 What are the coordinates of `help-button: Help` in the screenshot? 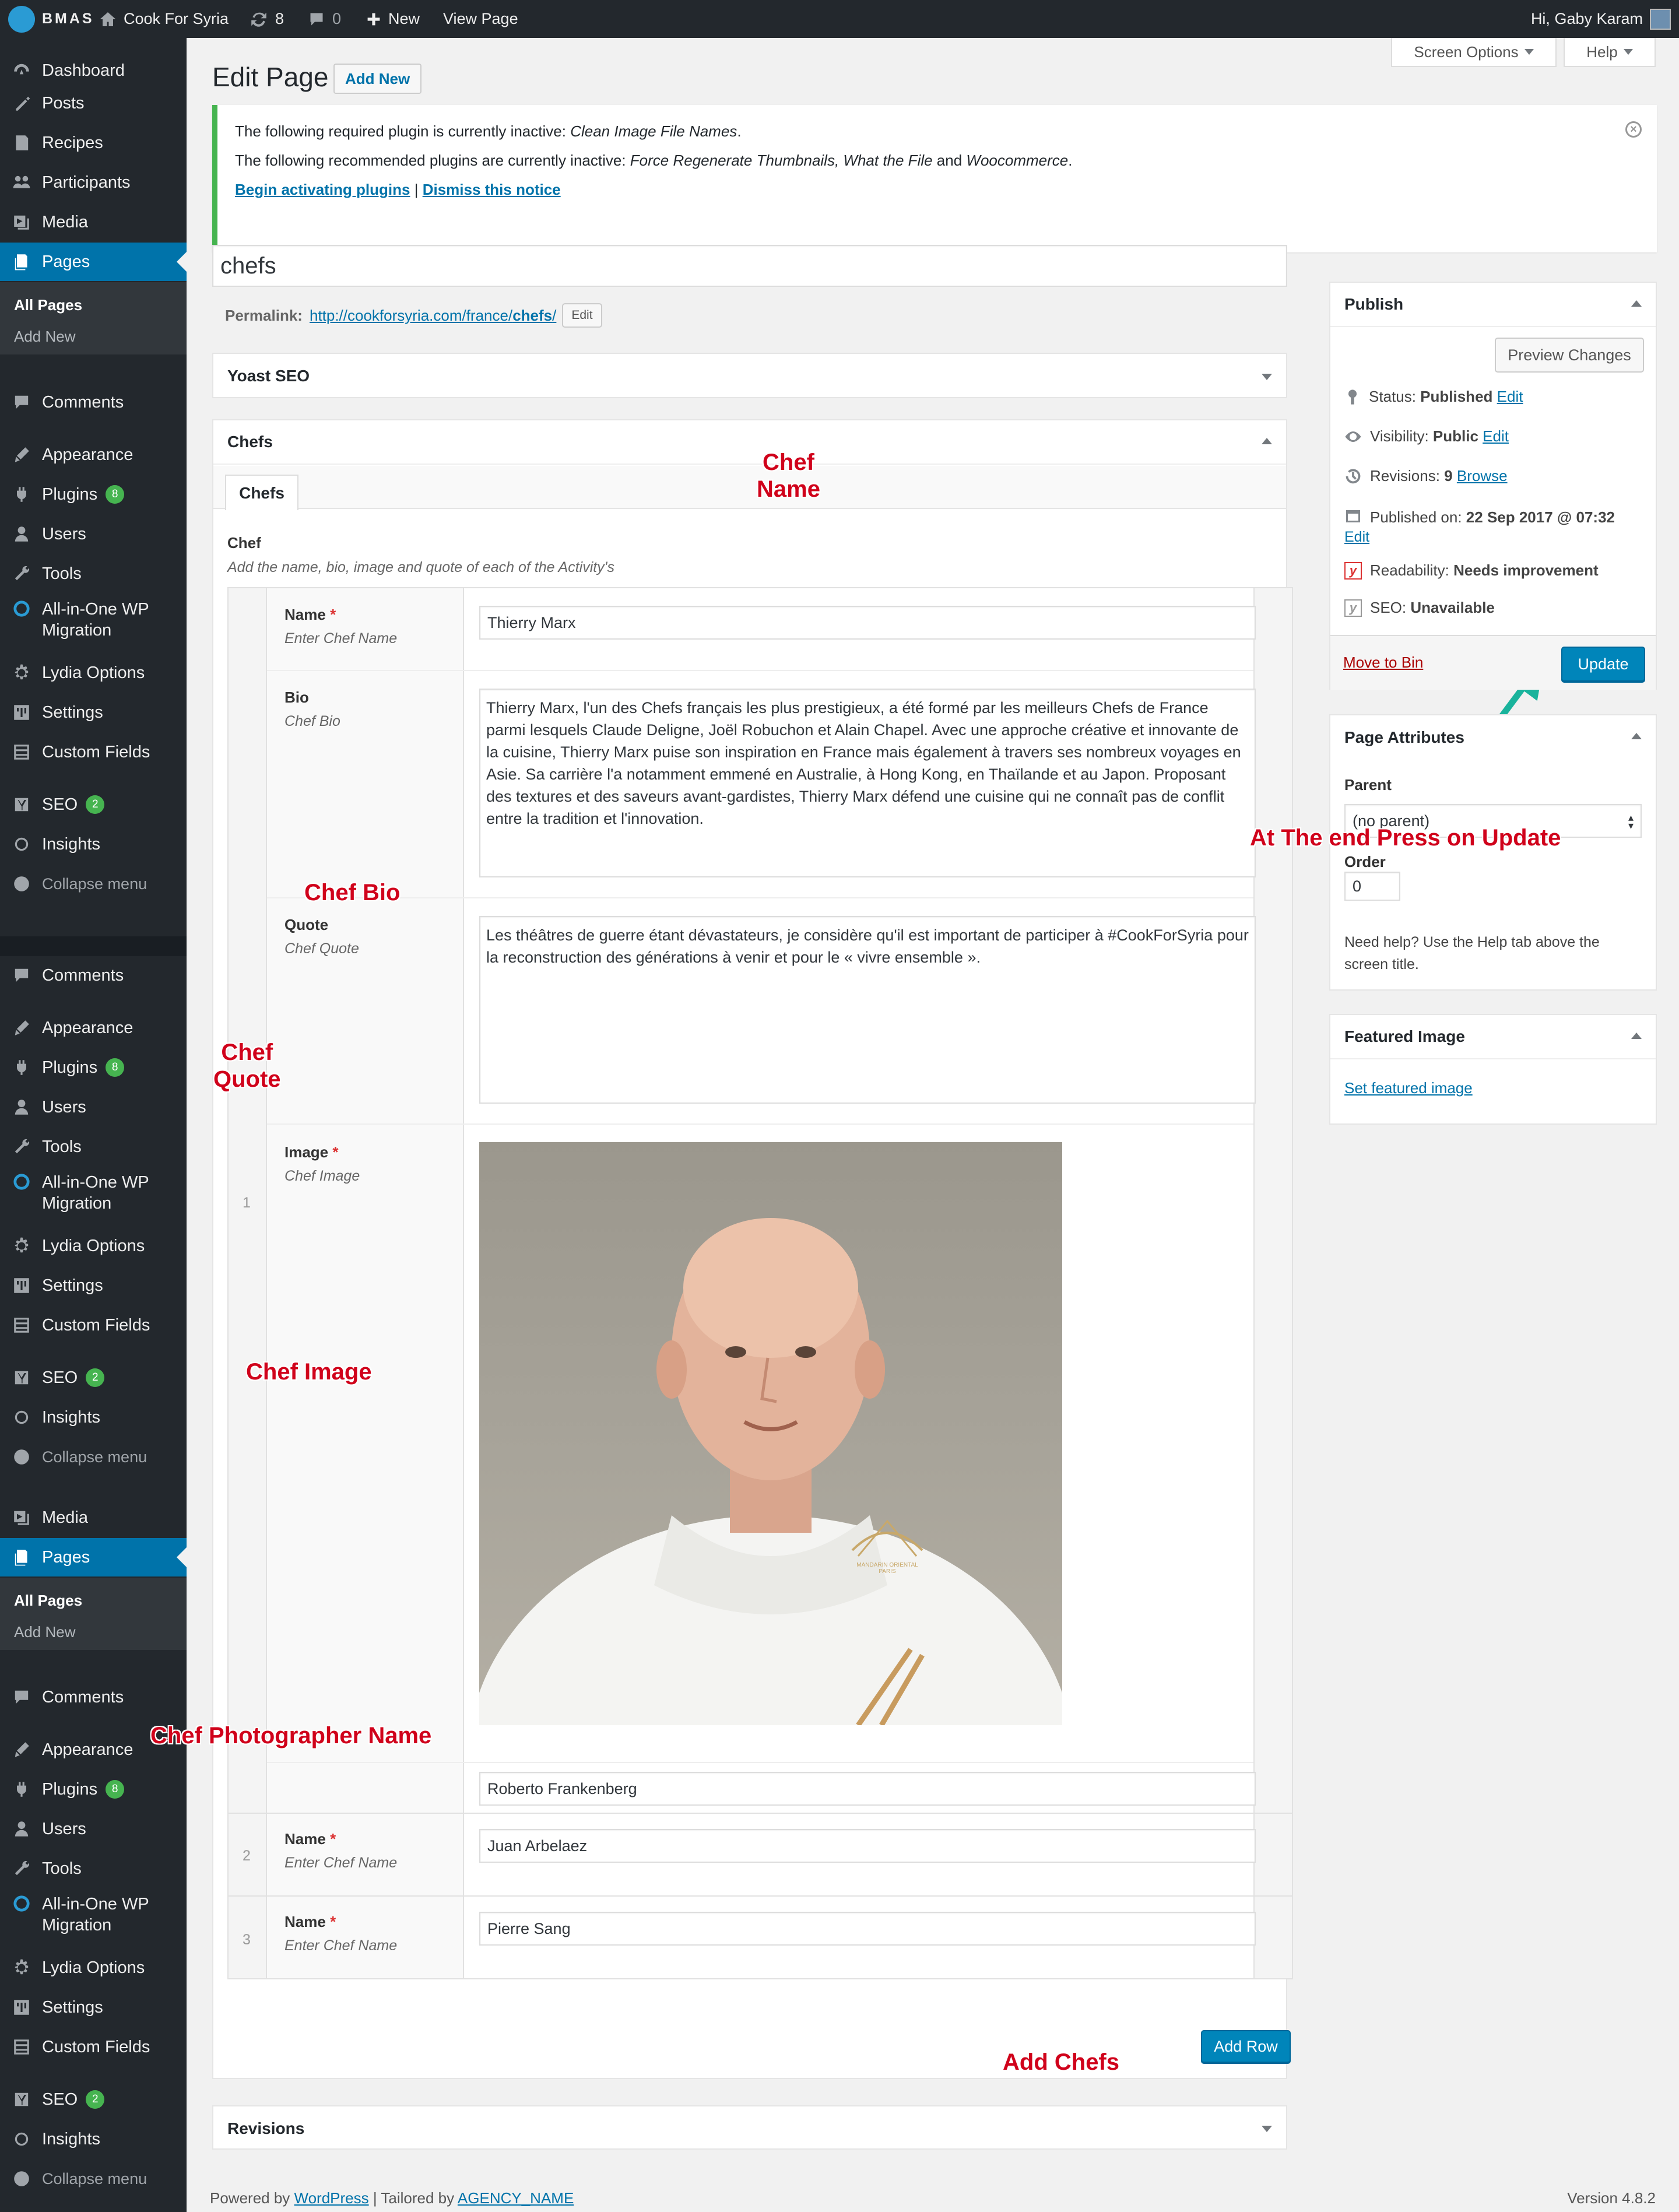 It's located at (1610, 52).